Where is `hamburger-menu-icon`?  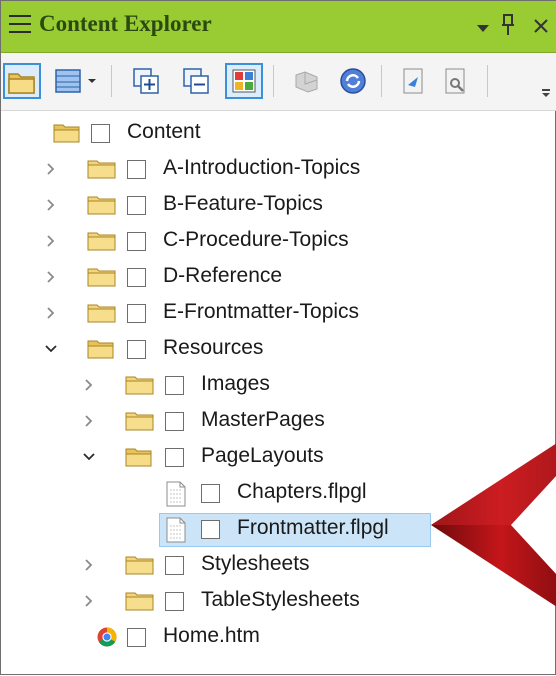 hamburger-menu-icon is located at coordinates (20, 24).